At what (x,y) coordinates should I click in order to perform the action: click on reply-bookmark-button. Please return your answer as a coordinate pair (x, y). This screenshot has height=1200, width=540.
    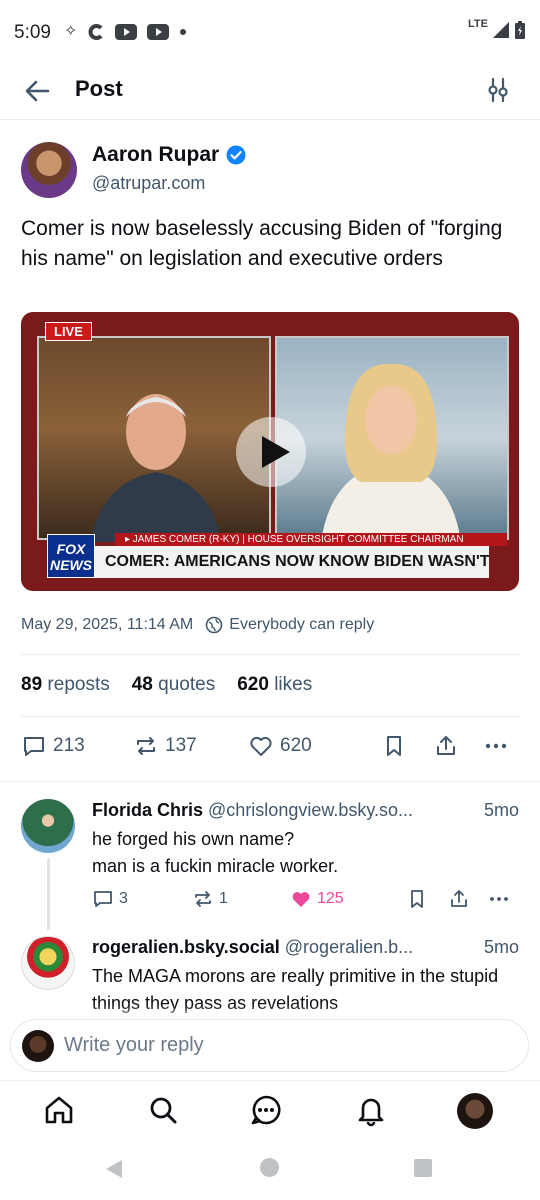
    Looking at the image, I should click on (417, 899).